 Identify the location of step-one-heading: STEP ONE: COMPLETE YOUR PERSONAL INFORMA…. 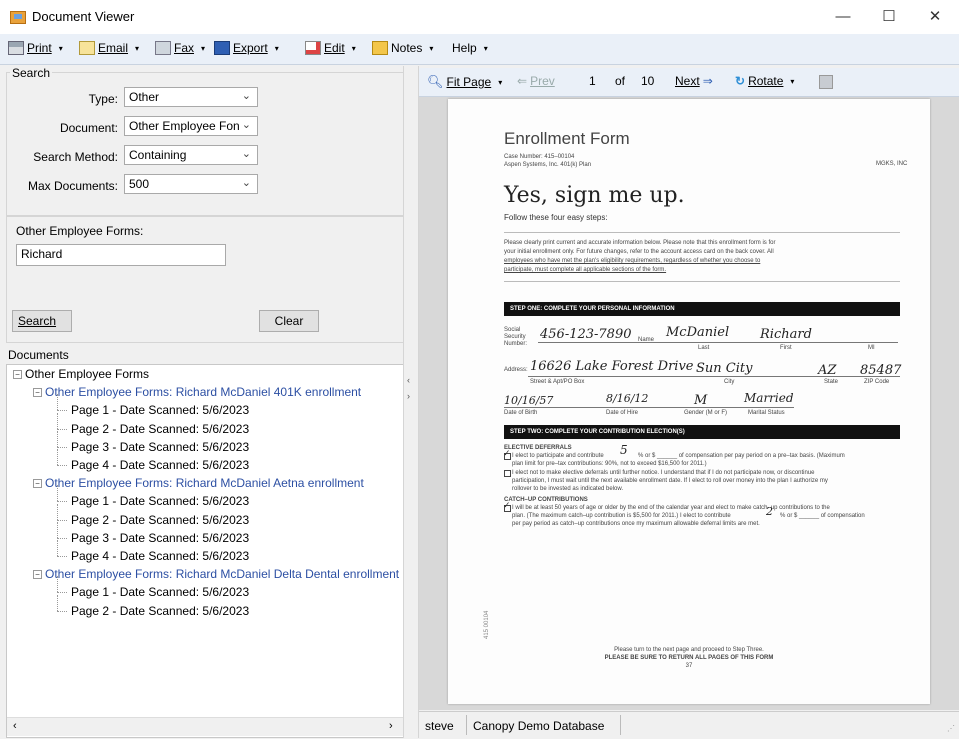
(702, 309).